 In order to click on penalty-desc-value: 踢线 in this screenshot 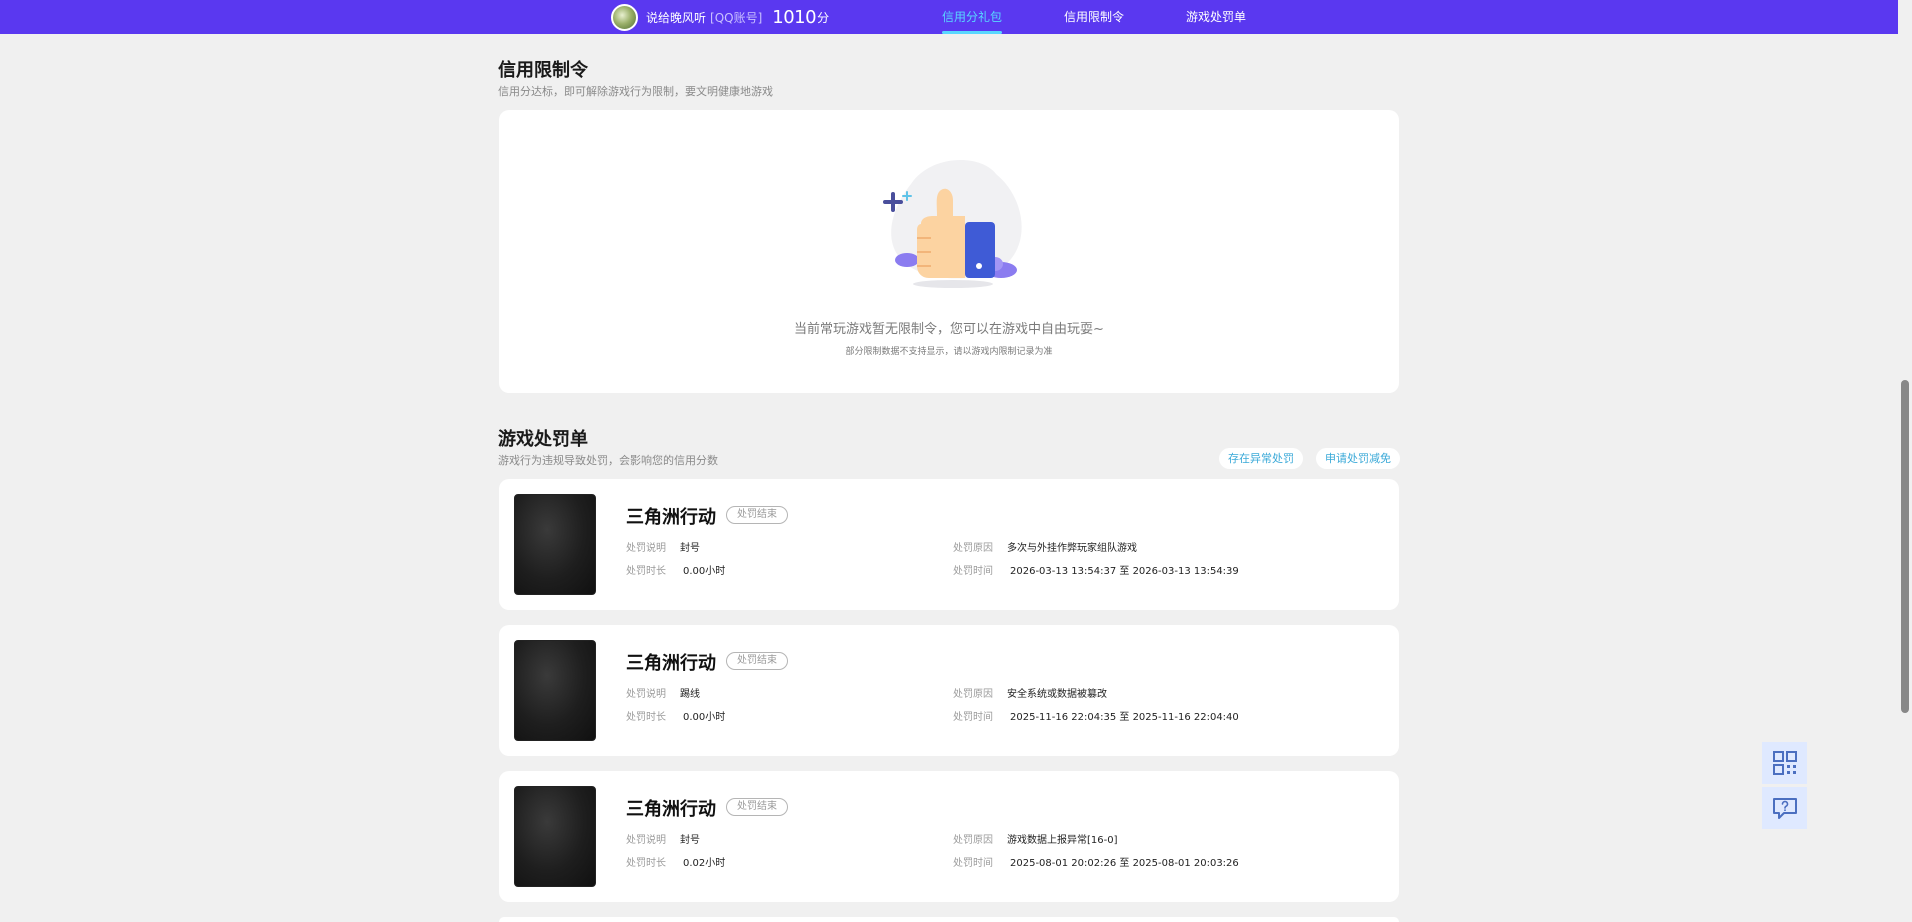, I will do `click(690, 694)`.